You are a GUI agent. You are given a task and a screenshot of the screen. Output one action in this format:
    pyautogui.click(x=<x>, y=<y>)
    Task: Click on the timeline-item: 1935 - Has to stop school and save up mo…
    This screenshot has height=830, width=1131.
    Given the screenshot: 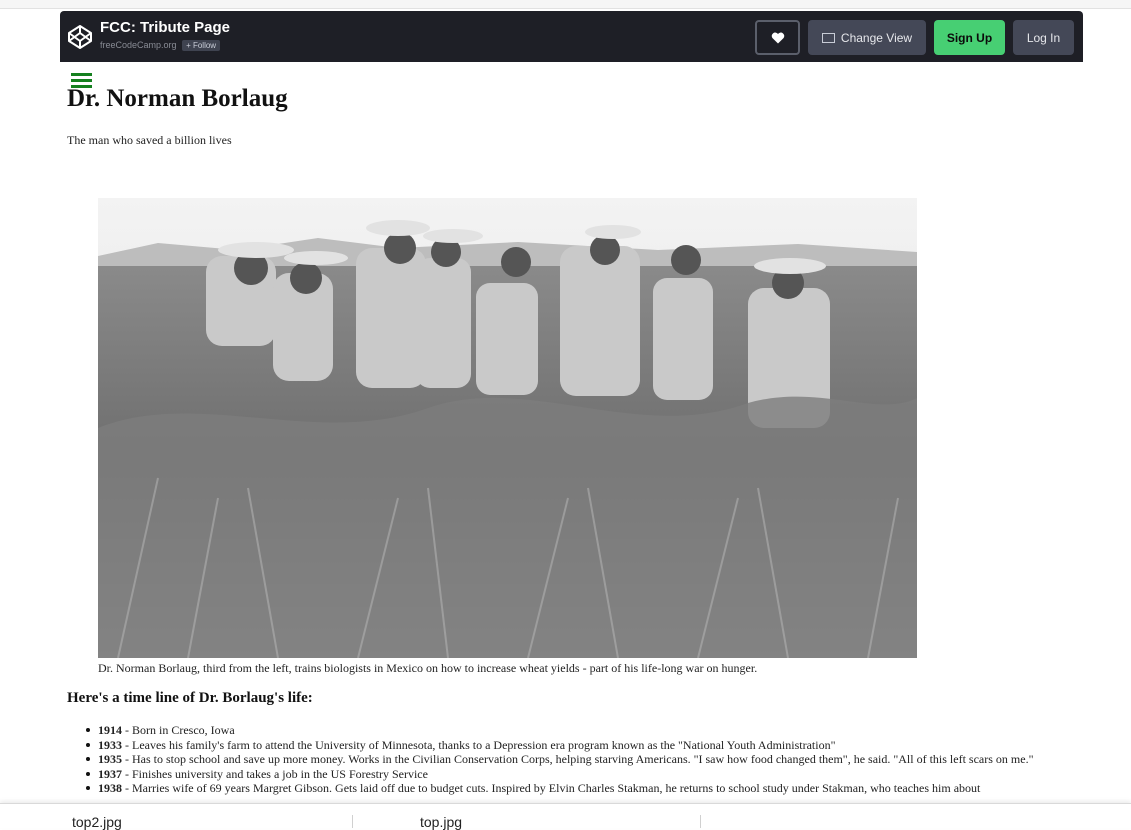 What is the action you would take?
    pyautogui.click(x=584, y=759)
    